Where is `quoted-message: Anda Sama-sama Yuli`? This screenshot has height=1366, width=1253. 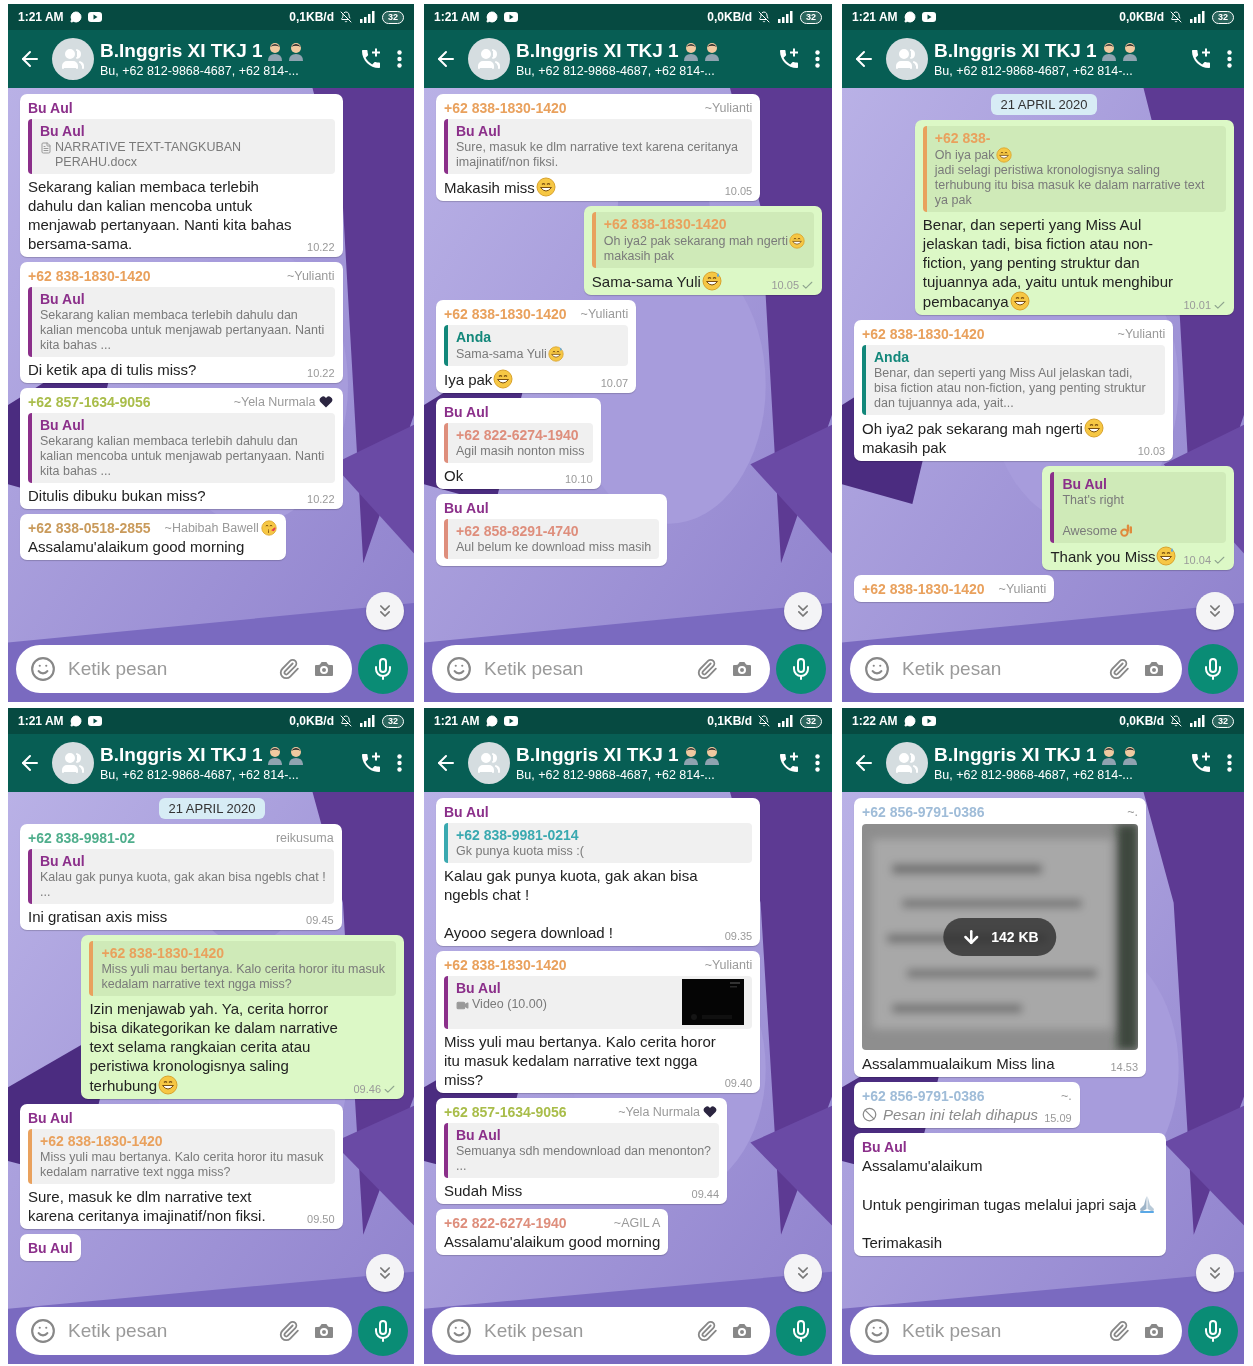 quoted-message: Anda Sama-sama Yuli is located at coordinates (536, 345).